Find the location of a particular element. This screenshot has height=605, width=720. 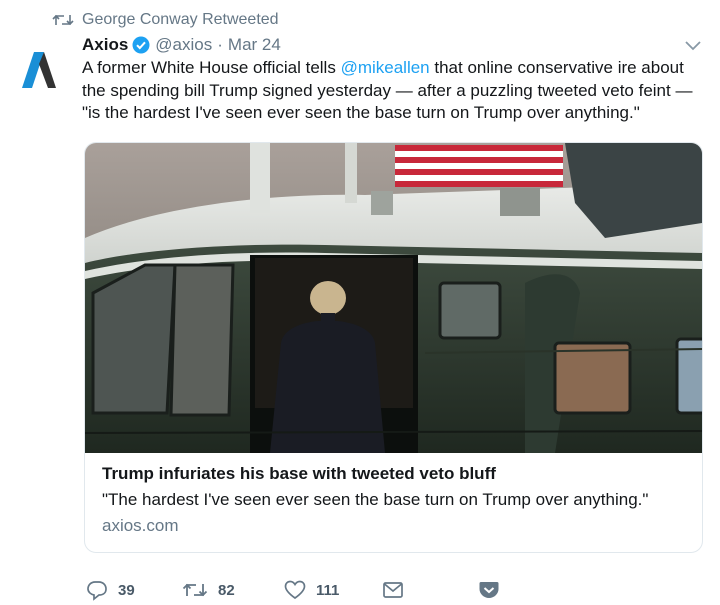

pocket-icon is located at coordinates (489, 590).